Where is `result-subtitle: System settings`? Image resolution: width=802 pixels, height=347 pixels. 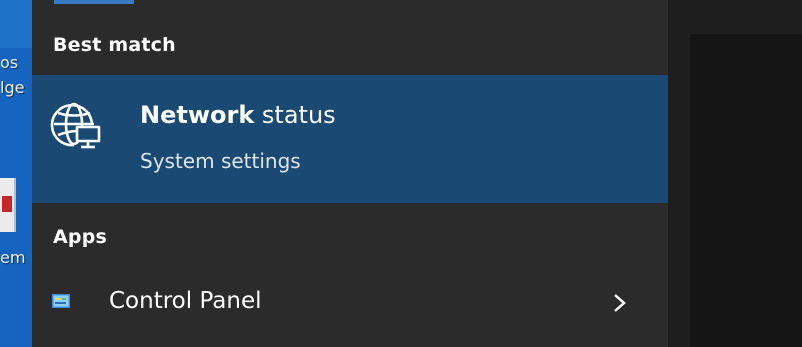 result-subtitle: System settings is located at coordinates (220, 161).